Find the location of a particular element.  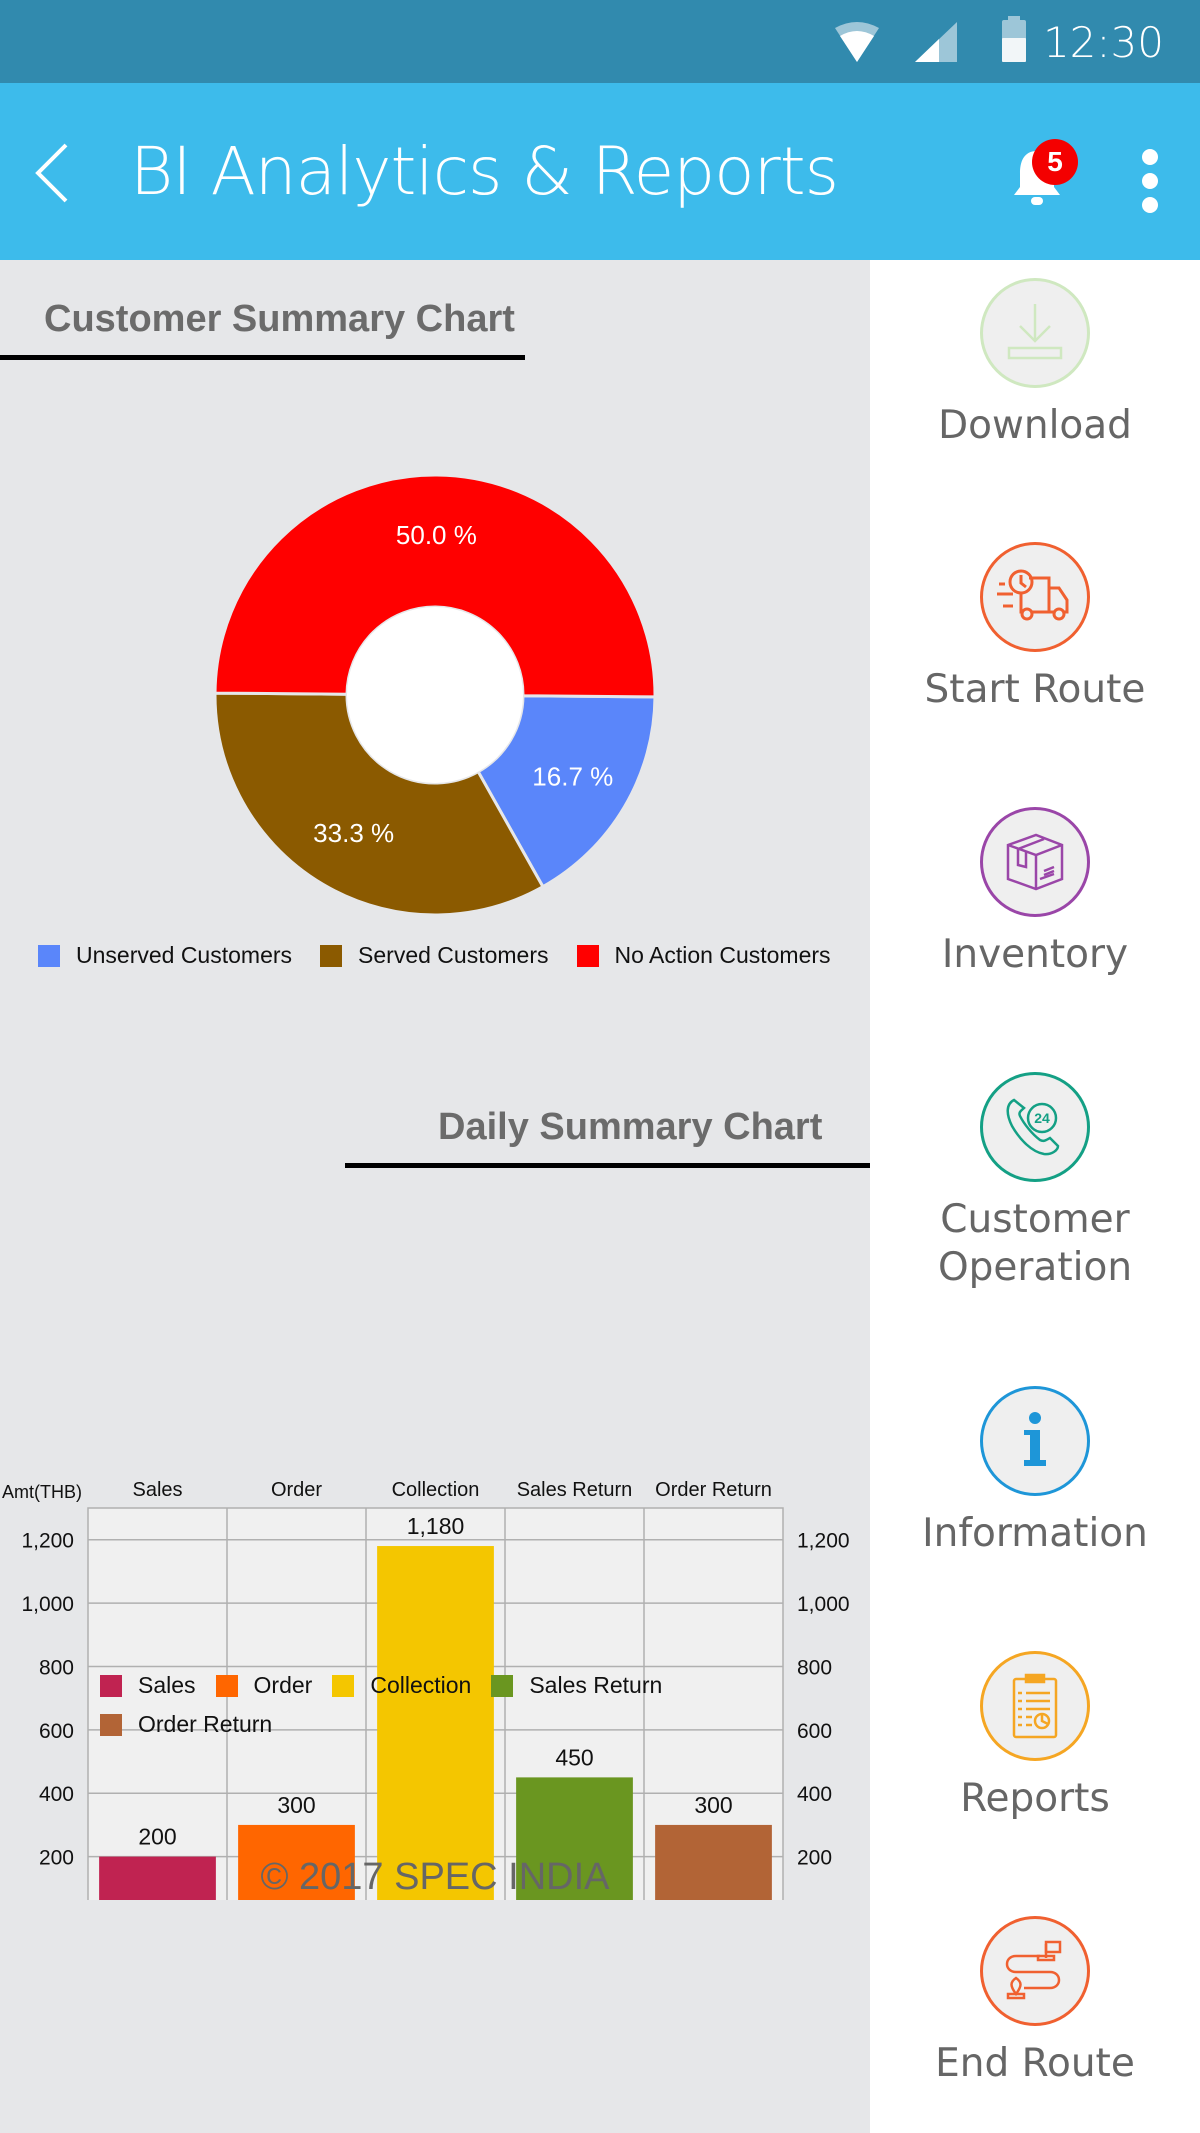

sidebar-label: End Route is located at coordinates (1035, 2063).